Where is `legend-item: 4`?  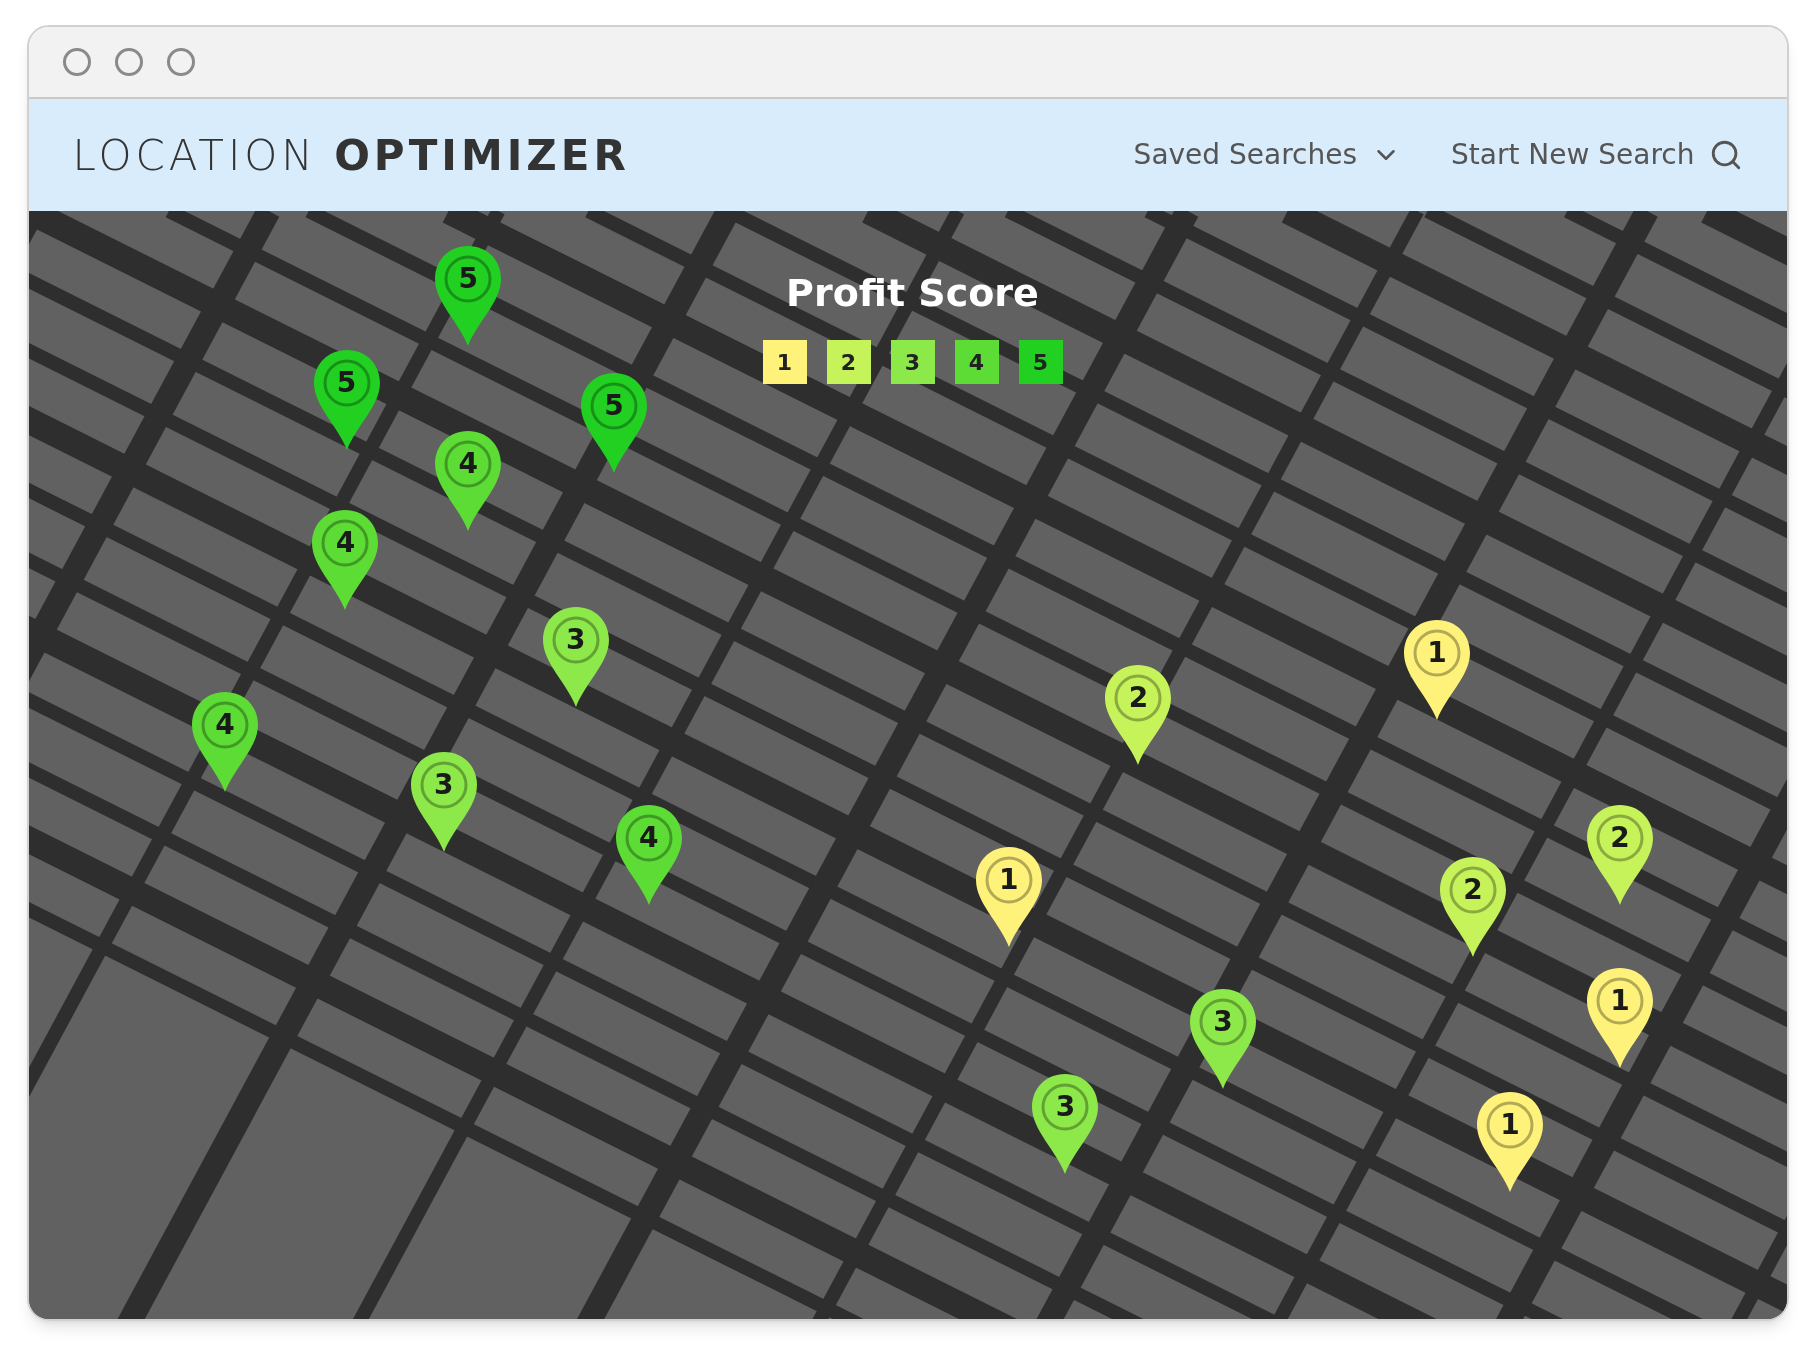
legend-item: 4 is located at coordinates (976, 362).